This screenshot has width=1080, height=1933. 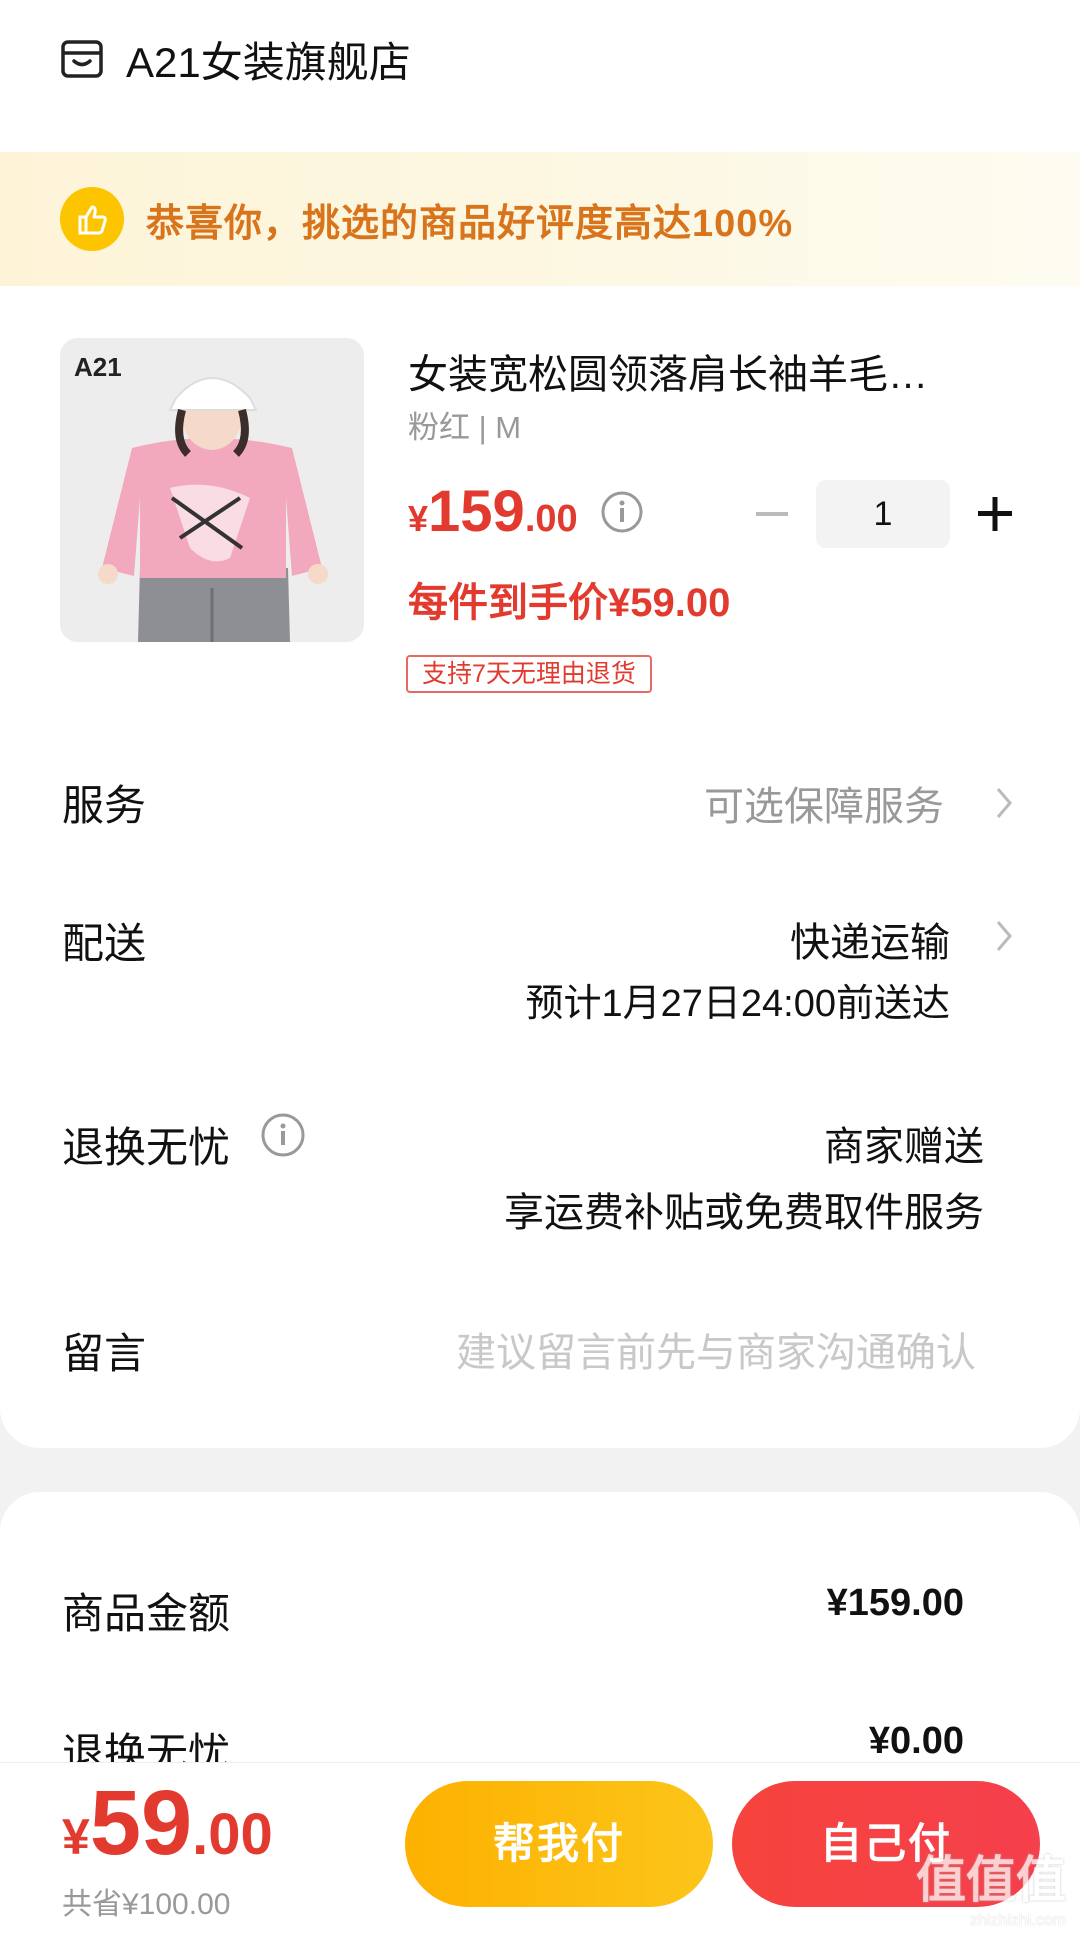 I want to click on goods-amount-label: 商品金额, so click(x=146, y=1613).